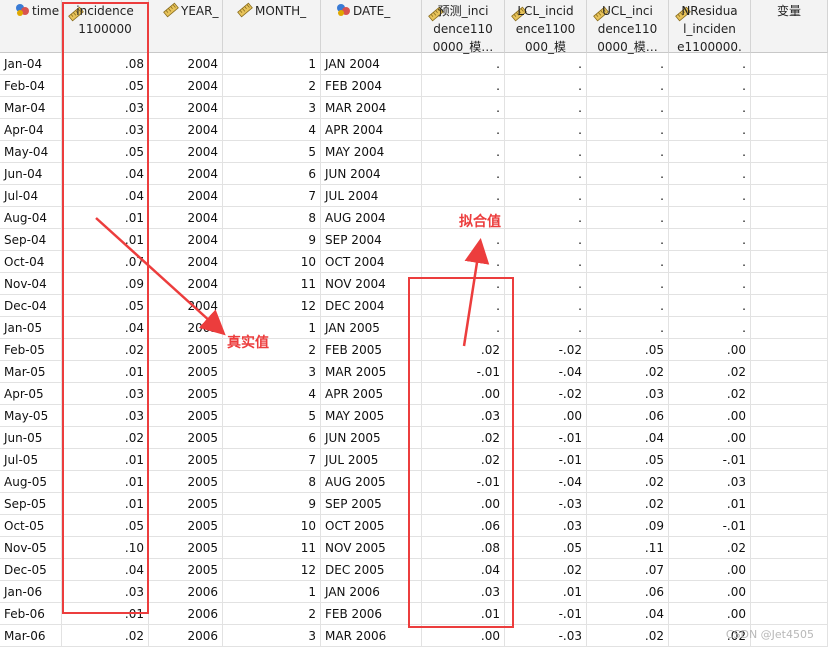 The width and height of the screenshot is (828, 647). What do you see at coordinates (371, 130) in the screenshot?
I see `cell-date: APR 2004` at bounding box center [371, 130].